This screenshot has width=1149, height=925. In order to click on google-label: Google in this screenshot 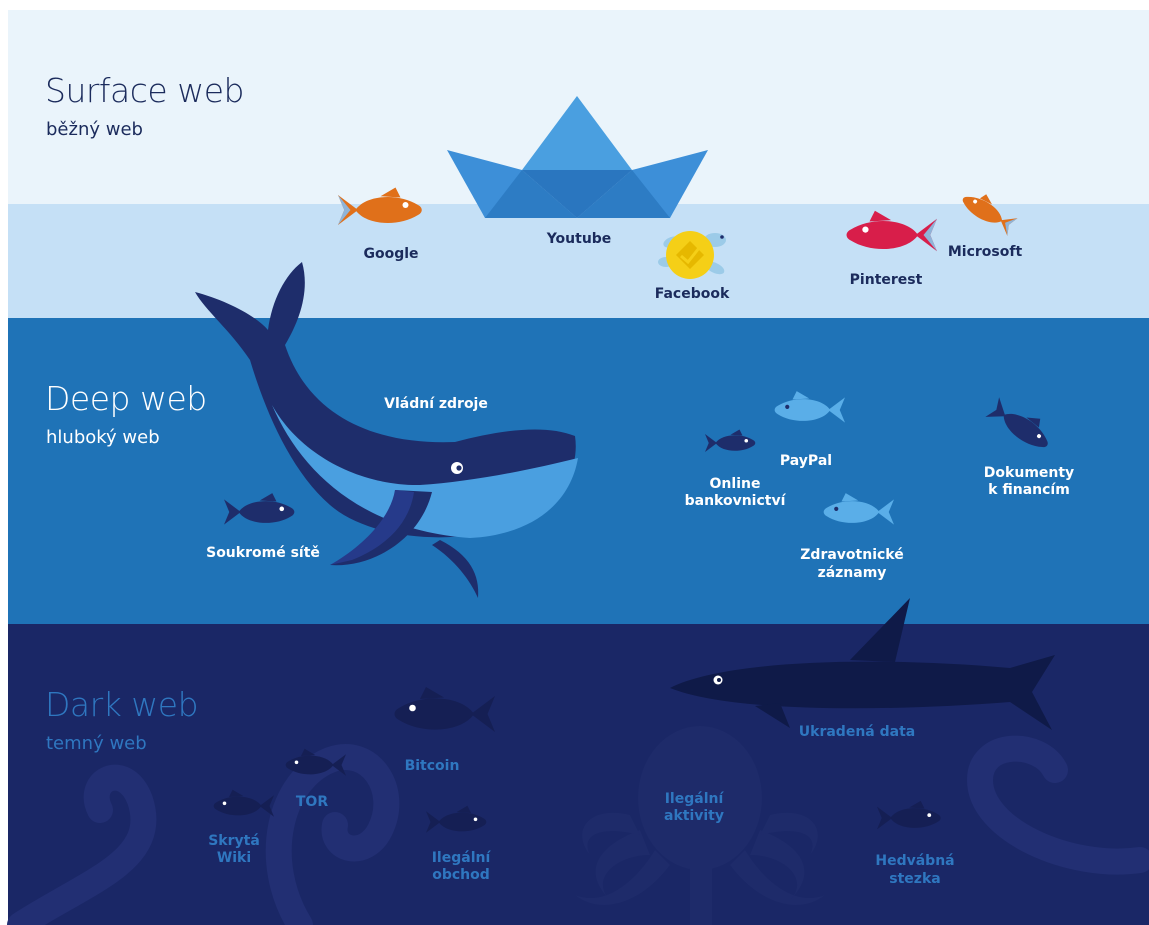, I will do `click(390, 254)`.